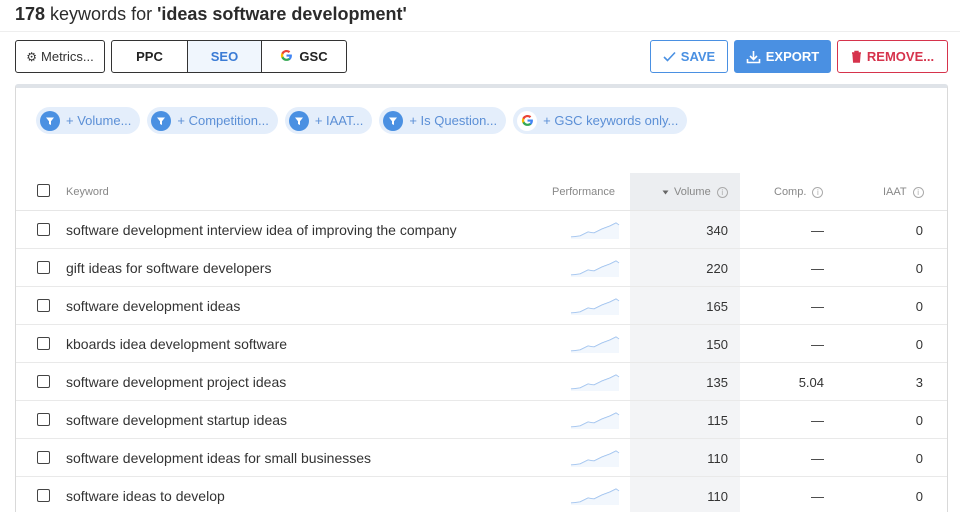  Describe the element at coordinates (698, 56) in the screenshot. I see `save-label: SAVE` at that location.